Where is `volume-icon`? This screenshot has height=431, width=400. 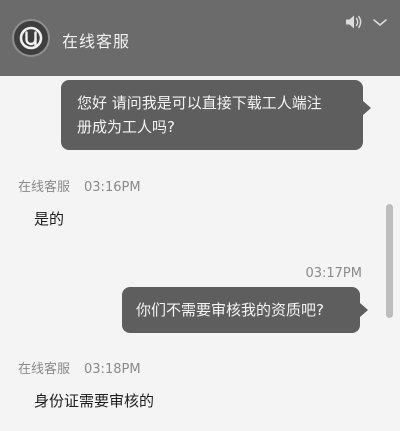 volume-icon is located at coordinates (354, 24).